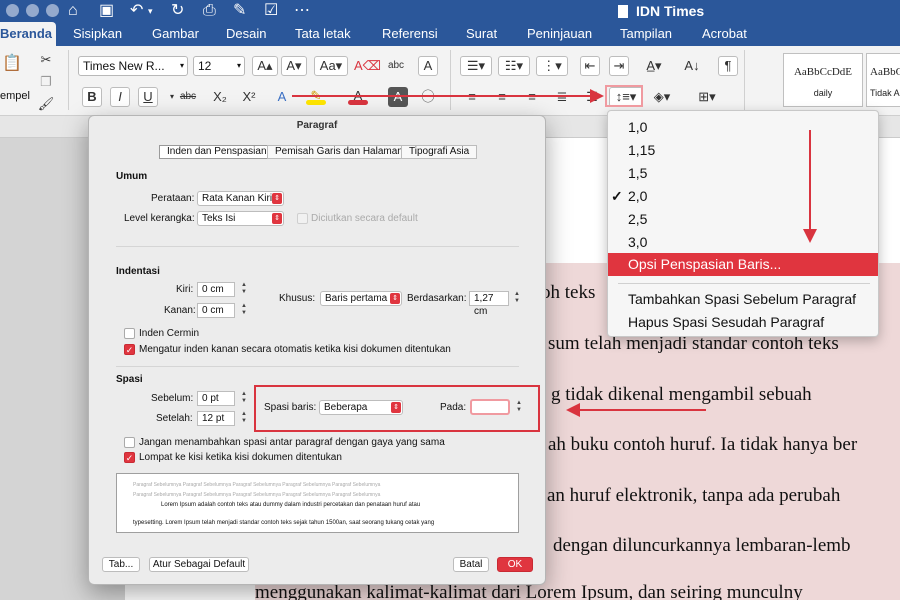  What do you see at coordinates (590, 66) in the screenshot?
I see `decrease-indent-button: ⇤` at bounding box center [590, 66].